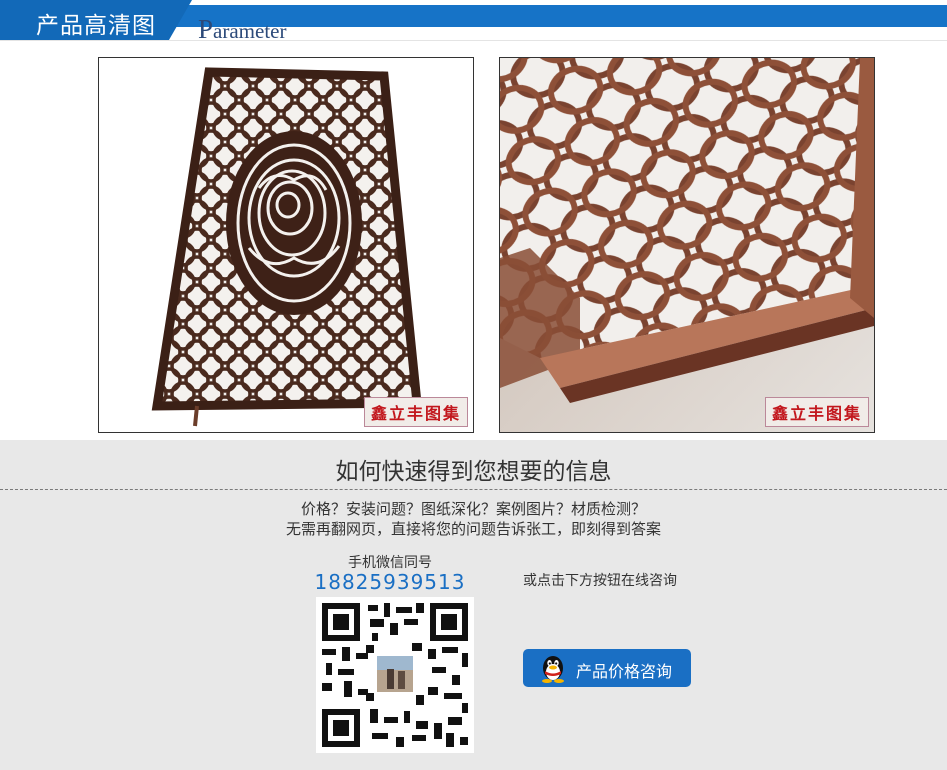 The height and width of the screenshot is (770, 947). I want to click on qr-code-graphic, so click(395, 675).